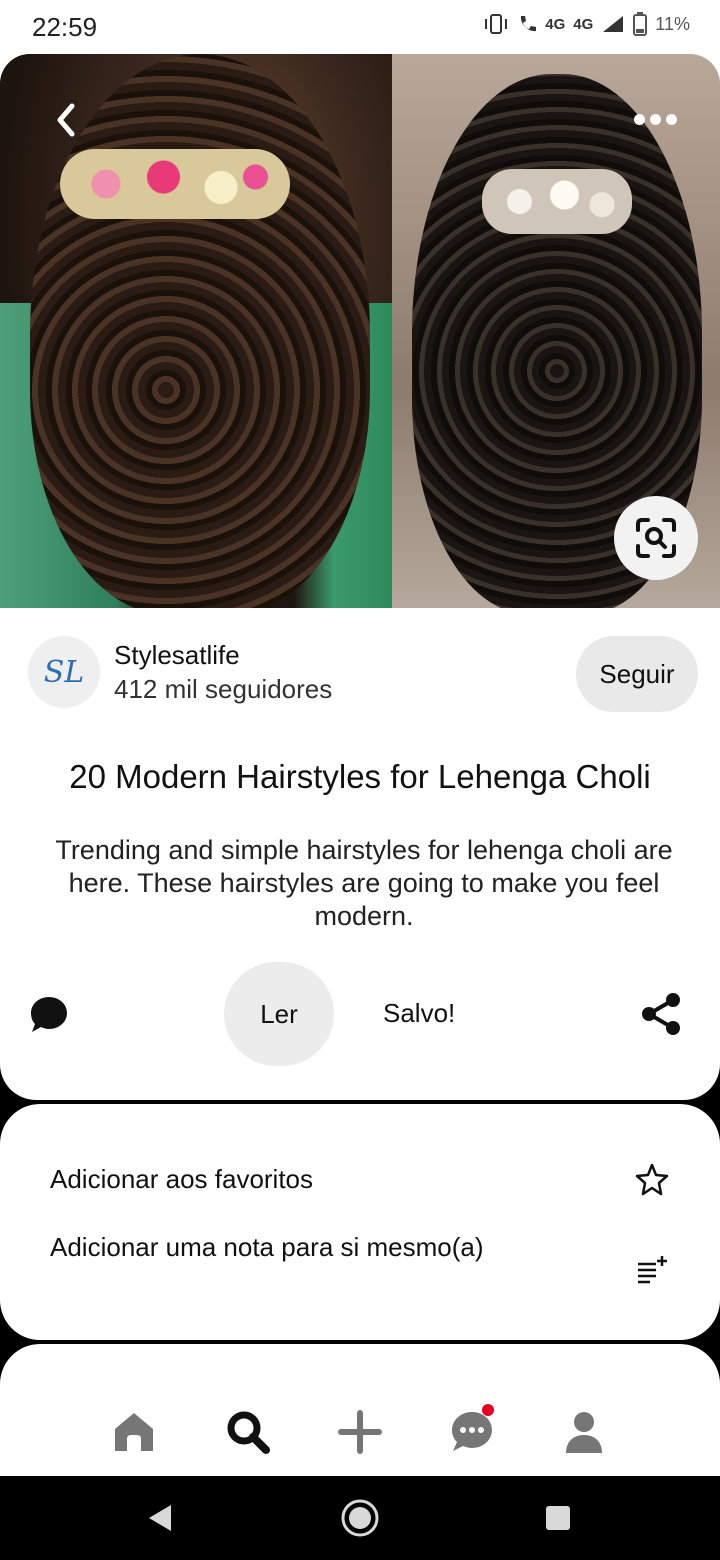 This screenshot has width=720, height=1560. What do you see at coordinates (177, 655) in the screenshot?
I see `creator-name: Stylesatlife` at bounding box center [177, 655].